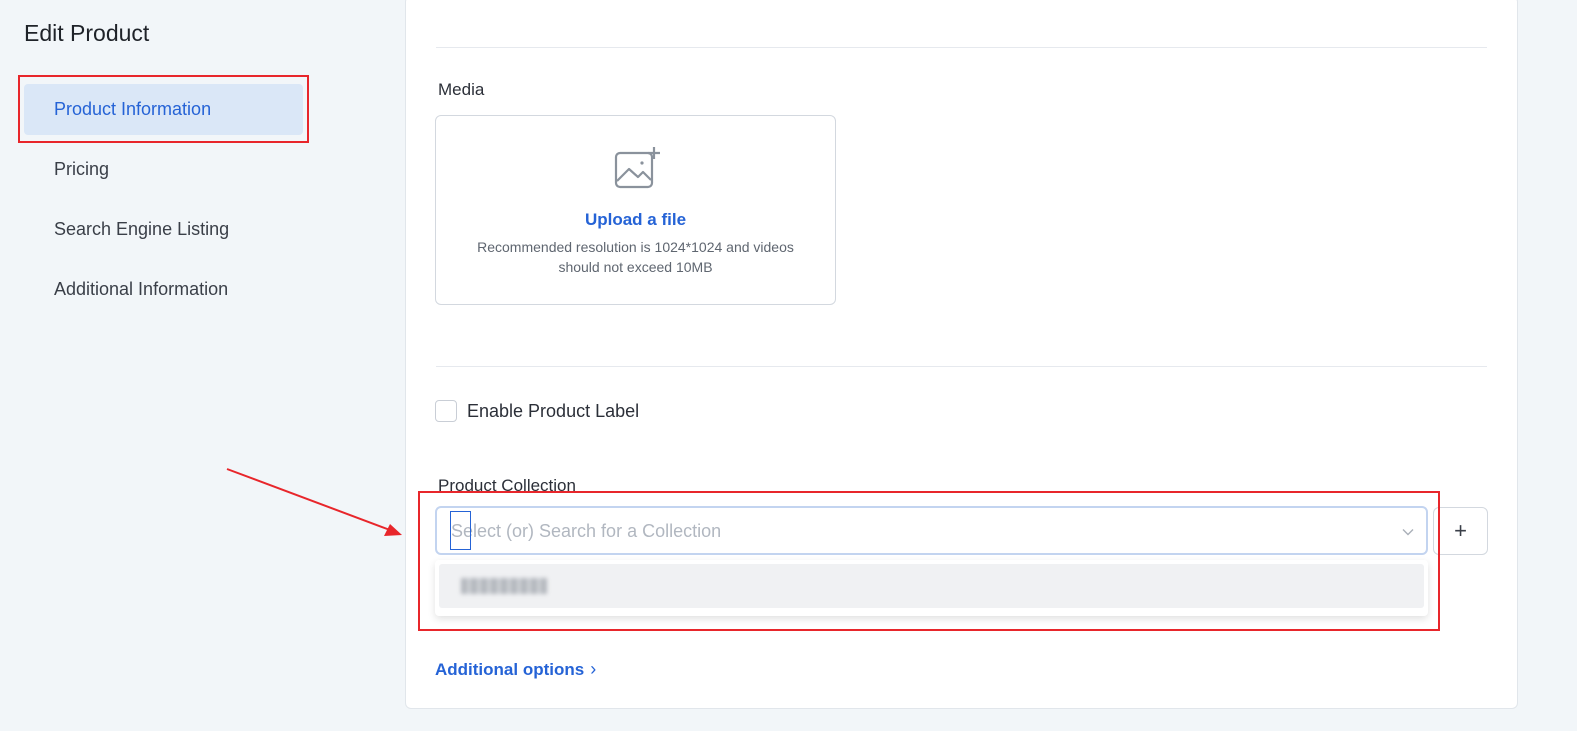  I want to click on sidebar-item-product-information: Product Information, so click(163, 109).